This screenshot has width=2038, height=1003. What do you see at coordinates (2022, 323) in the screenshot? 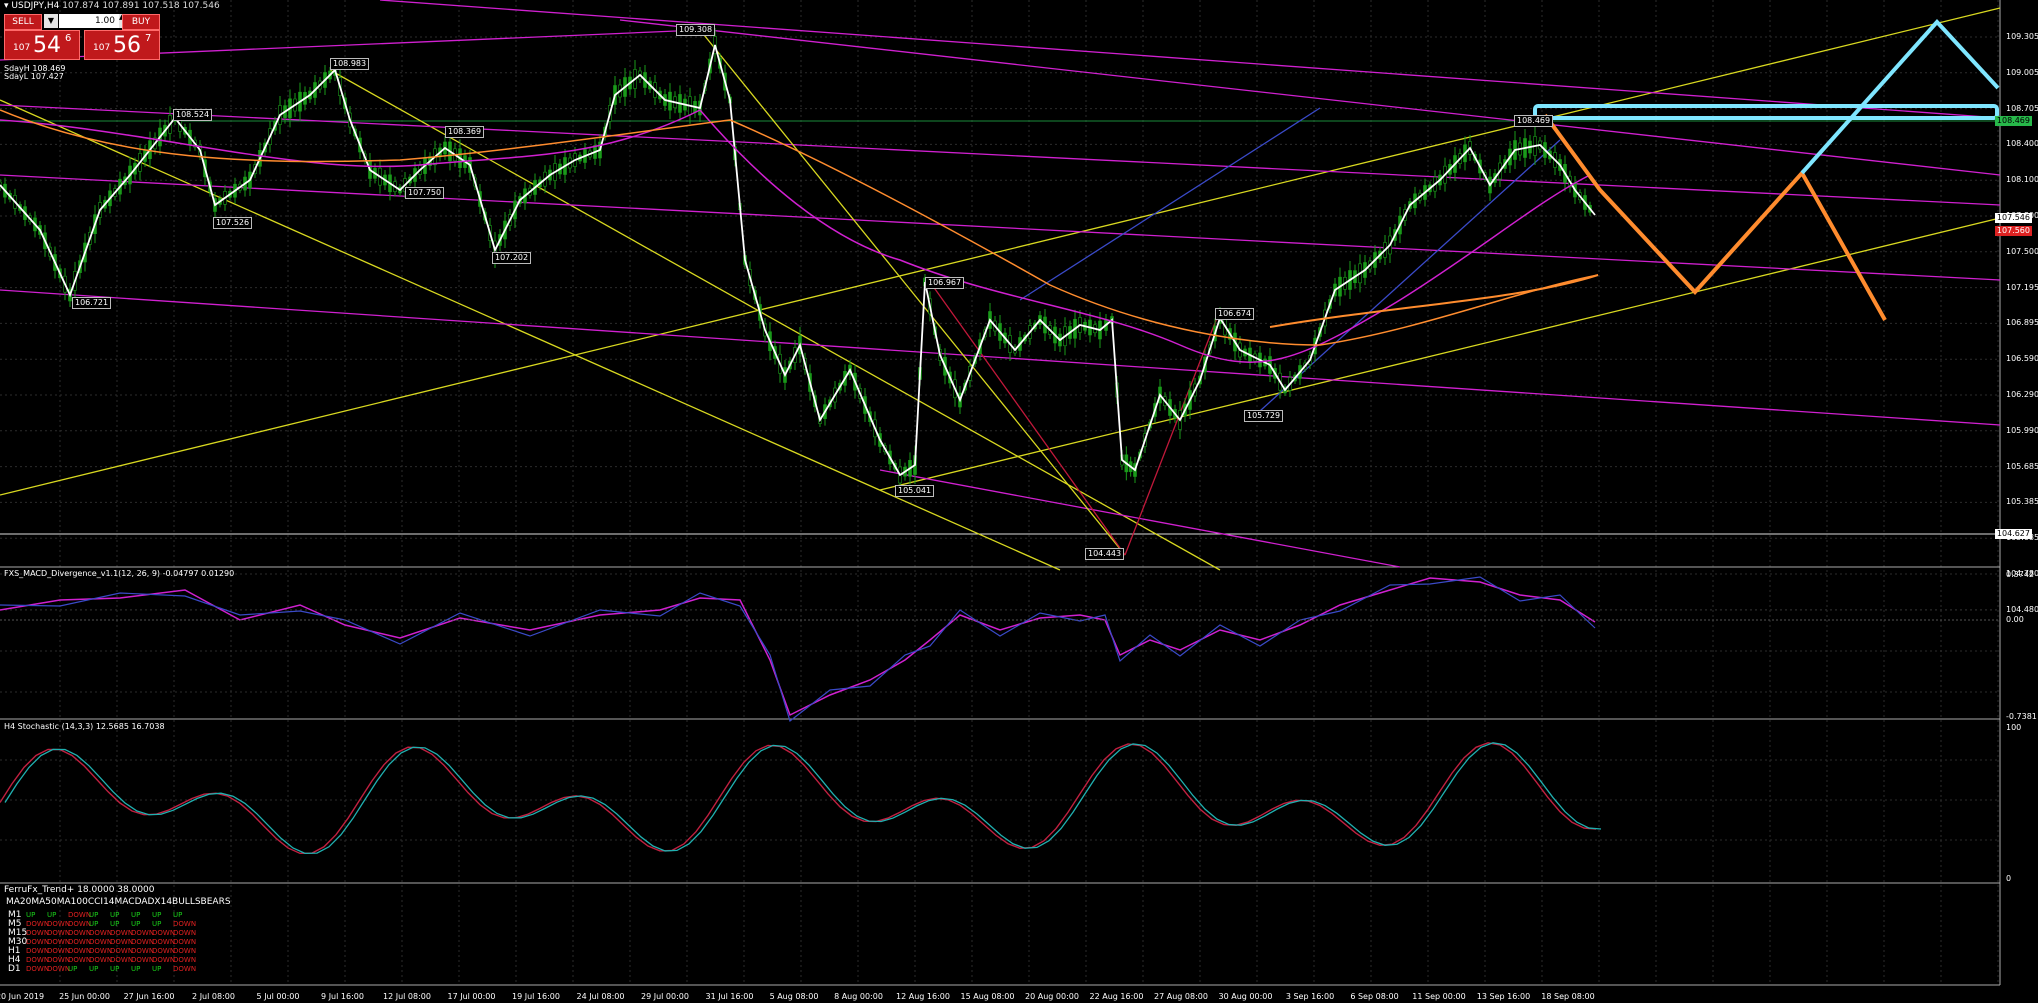
I see `price-axis-label: 106.895` at bounding box center [2022, 323].